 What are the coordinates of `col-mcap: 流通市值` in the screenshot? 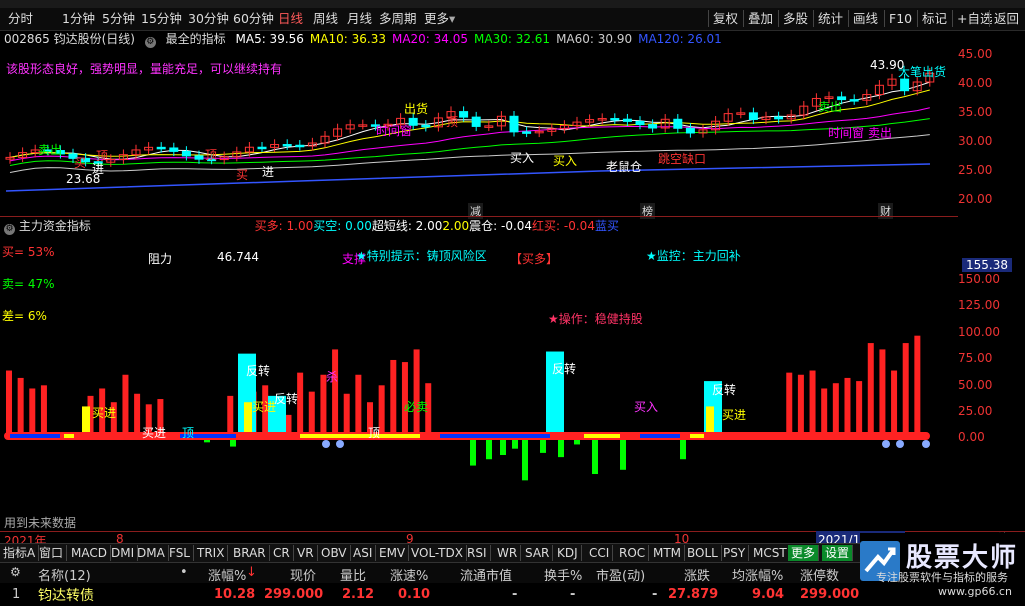 It's located at (486, 574).